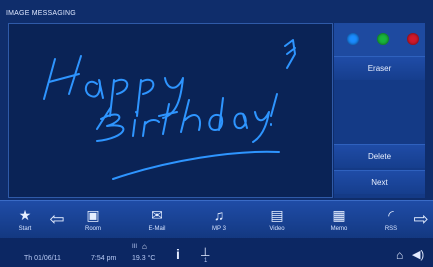 The width and height of the screenshot is (433, 267). What do you see at coordinates (25, 215) in the screenshot?
I see `star-icon: ★` at bounding box center [25, 215].